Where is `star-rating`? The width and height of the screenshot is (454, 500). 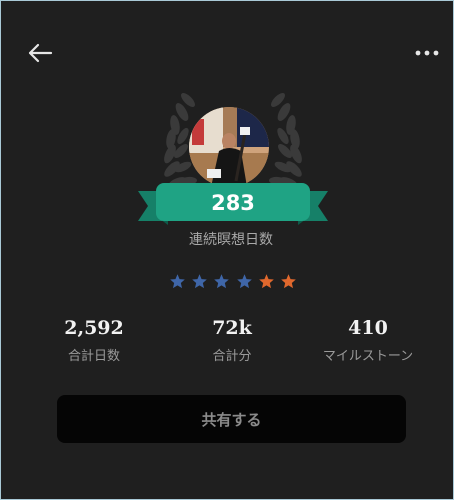 star-rating is located at coordinates (233, 281).